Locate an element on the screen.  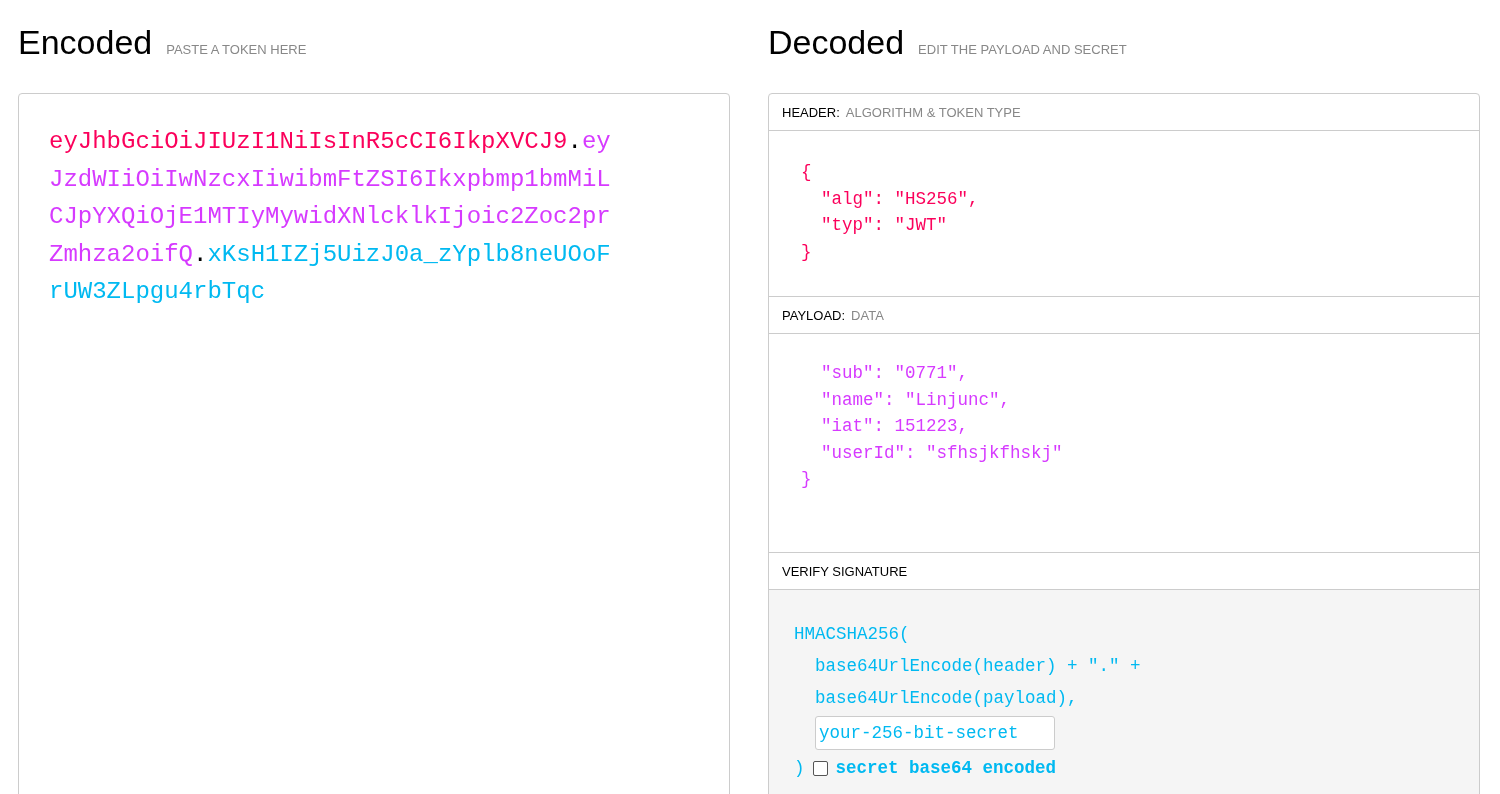
code-line: base64UrlEncode(payload), is located at coordinates (946, 698).